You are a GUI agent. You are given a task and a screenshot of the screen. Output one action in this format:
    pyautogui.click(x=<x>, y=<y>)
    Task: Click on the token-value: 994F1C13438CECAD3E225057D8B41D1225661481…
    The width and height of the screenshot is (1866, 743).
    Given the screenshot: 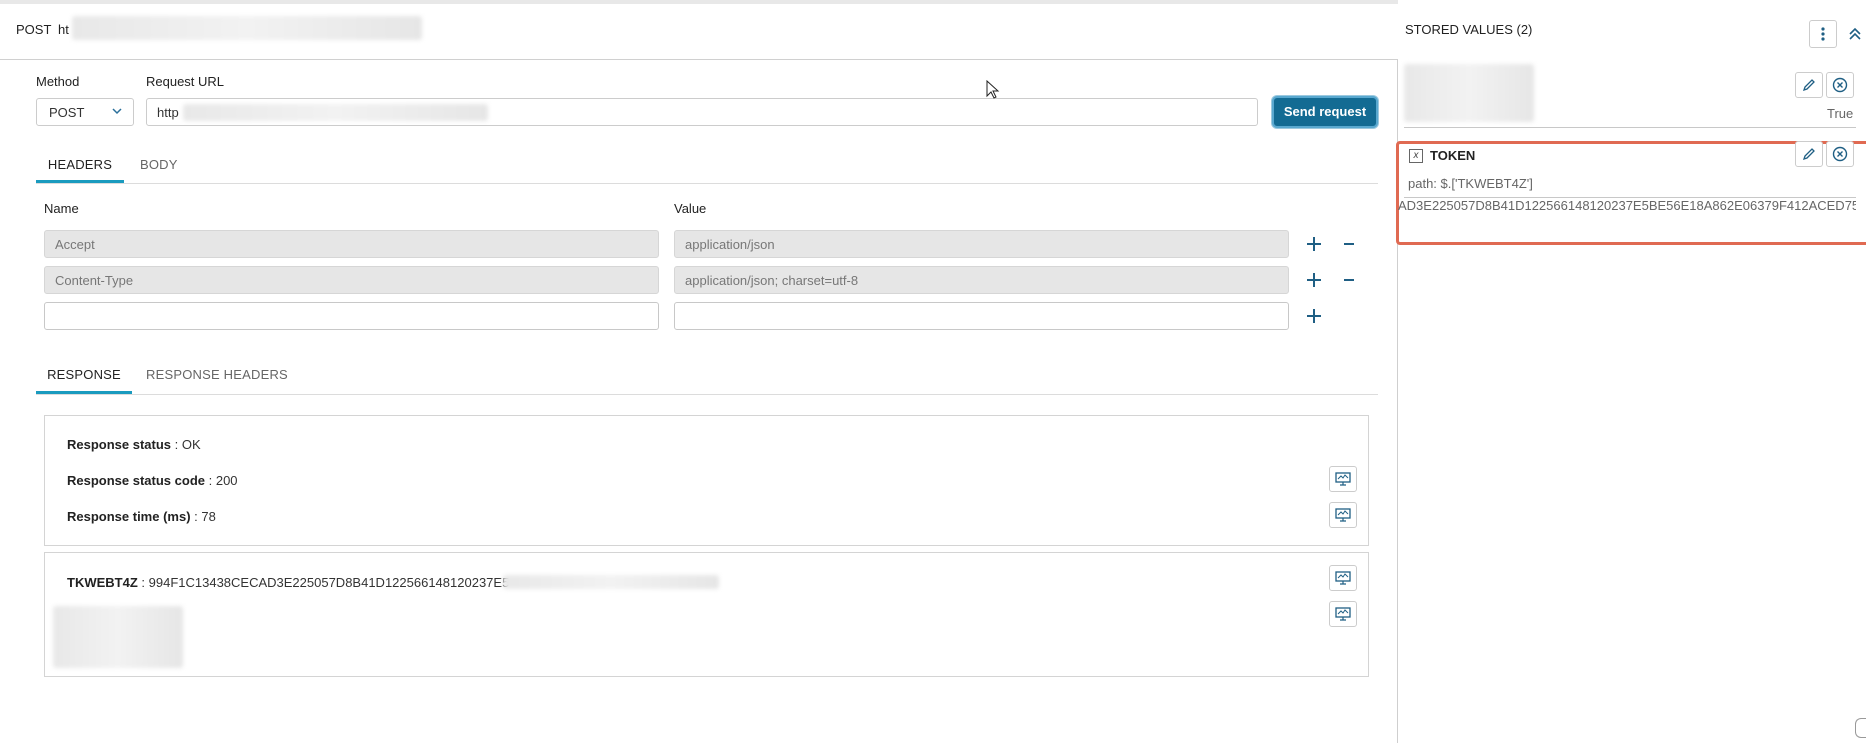 What is the action you would take?
    pyautogui.click(x=329, y=582)
    